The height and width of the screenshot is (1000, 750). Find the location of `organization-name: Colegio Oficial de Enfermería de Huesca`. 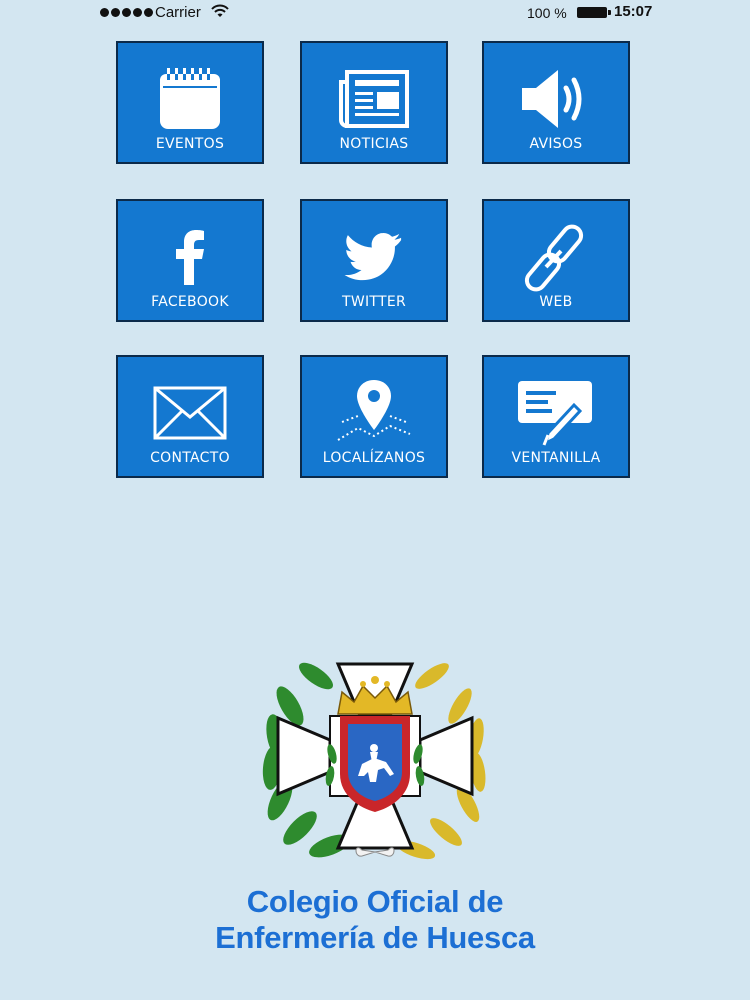

organization-name: Colegio Oficial de Enfermería de Huesca is located at coordinates (375, 920).